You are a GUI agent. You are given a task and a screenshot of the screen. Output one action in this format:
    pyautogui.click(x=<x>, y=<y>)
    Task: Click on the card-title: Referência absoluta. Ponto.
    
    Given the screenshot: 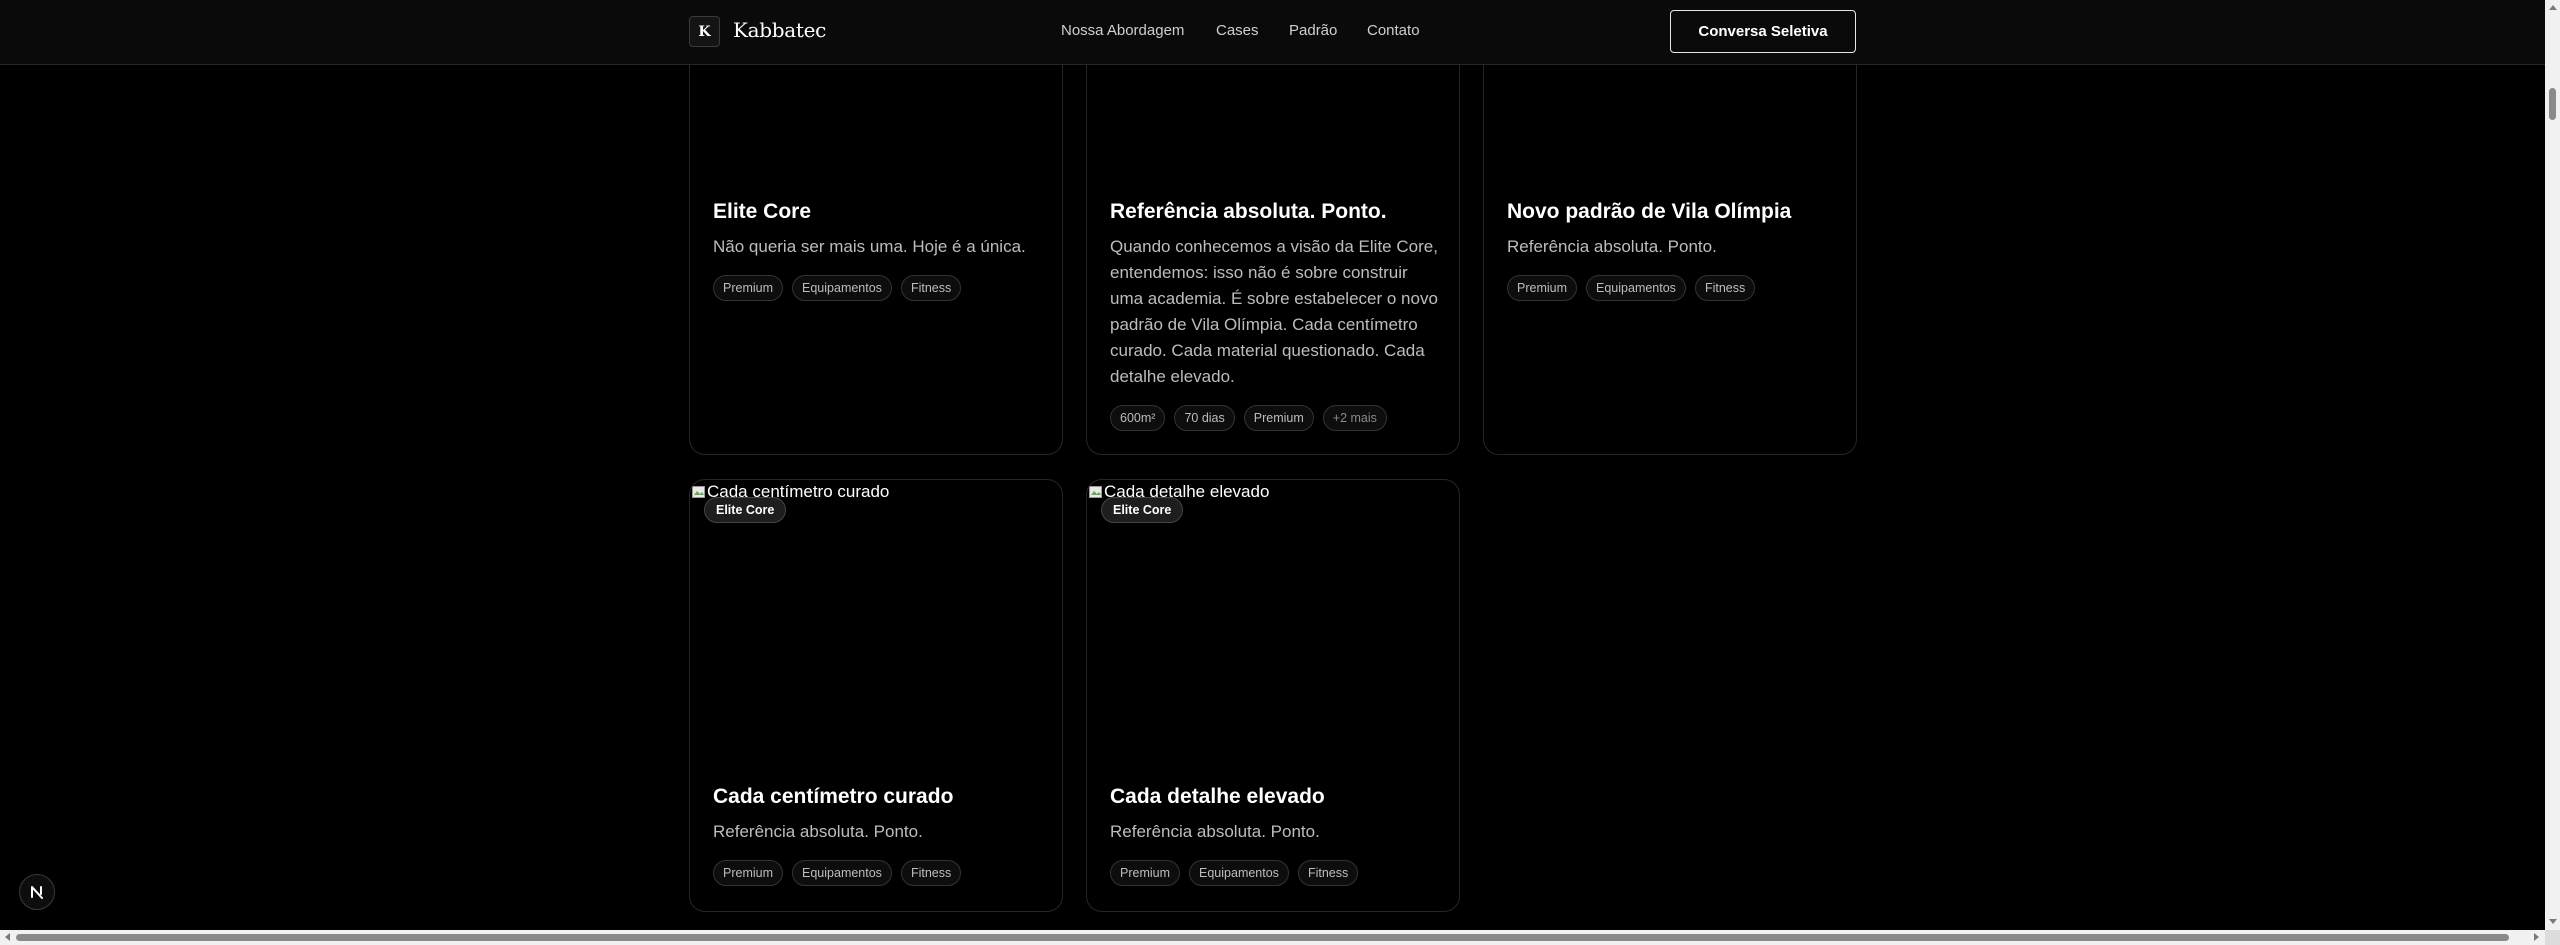 What is the action you would take?
    pyautogui.click(x=1248, y=211)
    